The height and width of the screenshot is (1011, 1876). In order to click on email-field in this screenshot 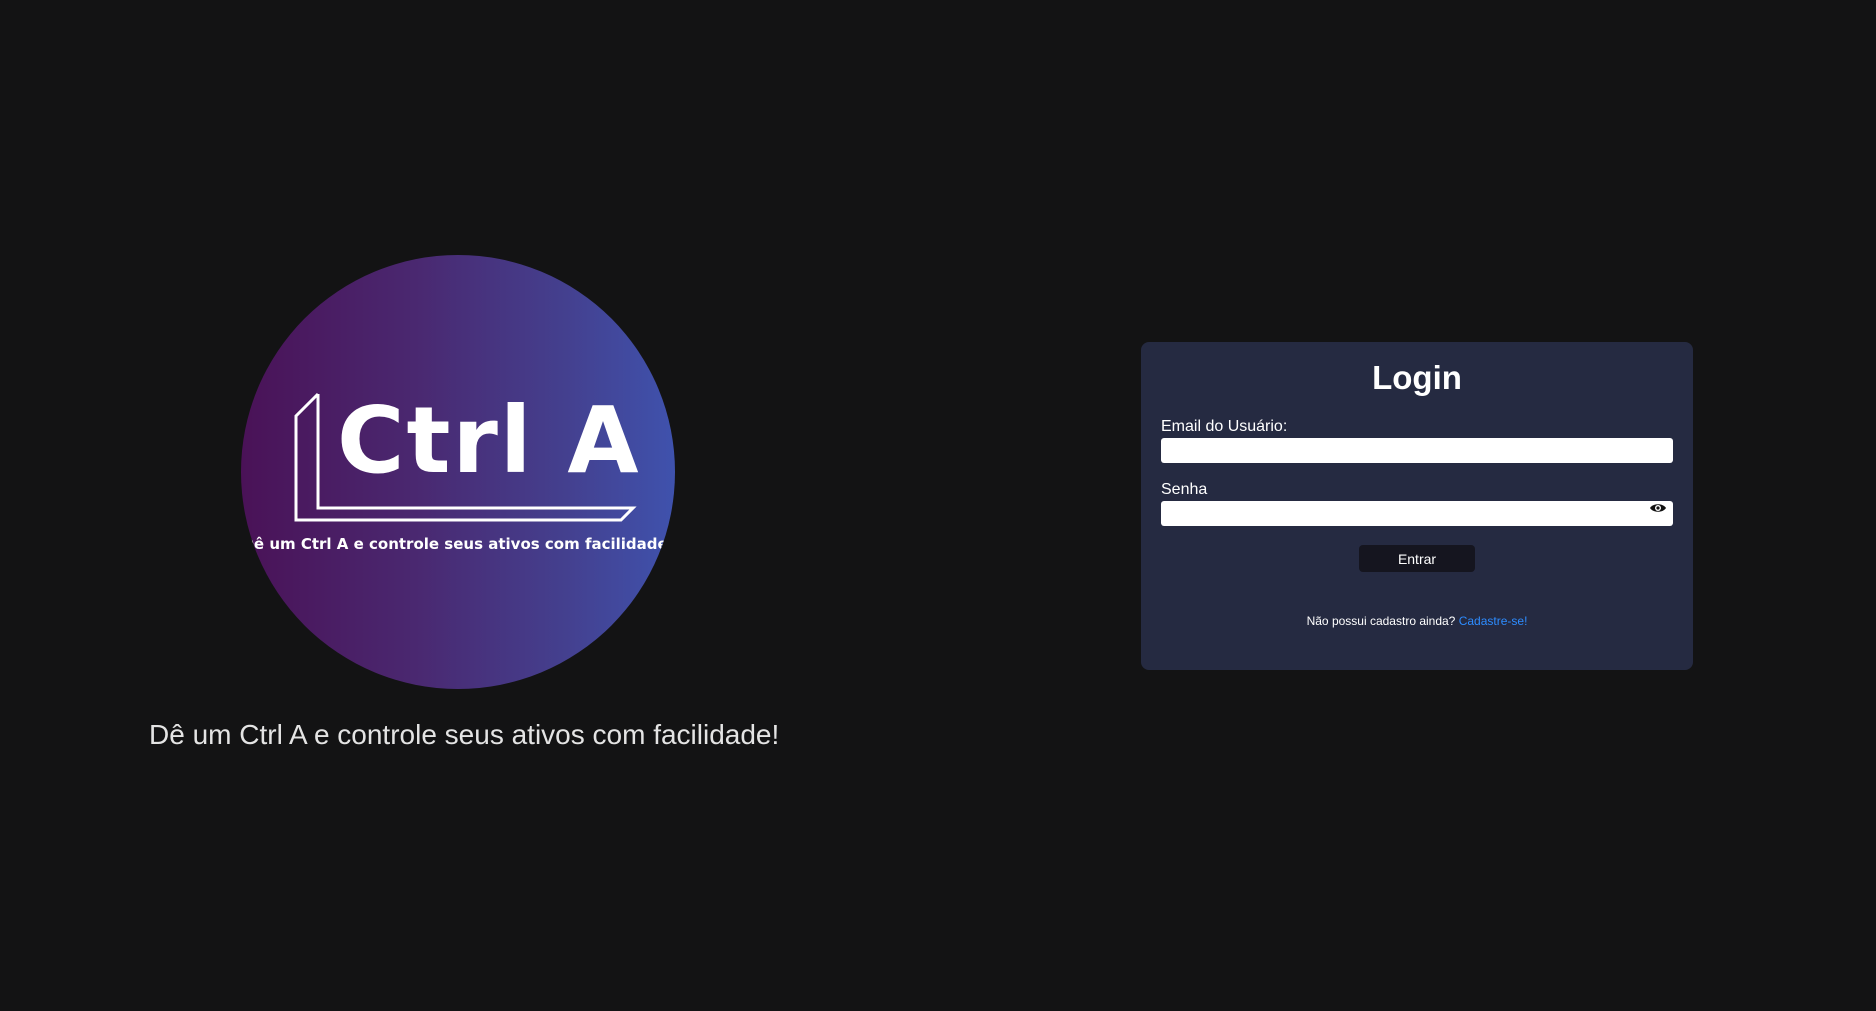, I will do `click(1417, 450)`.